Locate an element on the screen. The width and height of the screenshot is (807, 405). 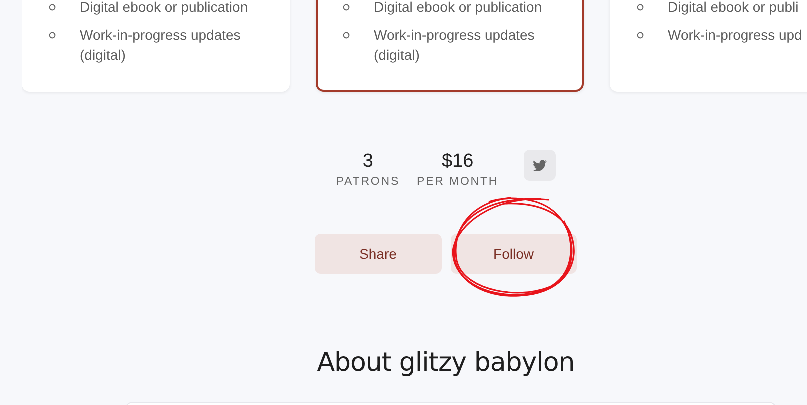
tier-card: Digital ebook or publication Work-in-progress updates (digital) is located at coordinates (156, 46).